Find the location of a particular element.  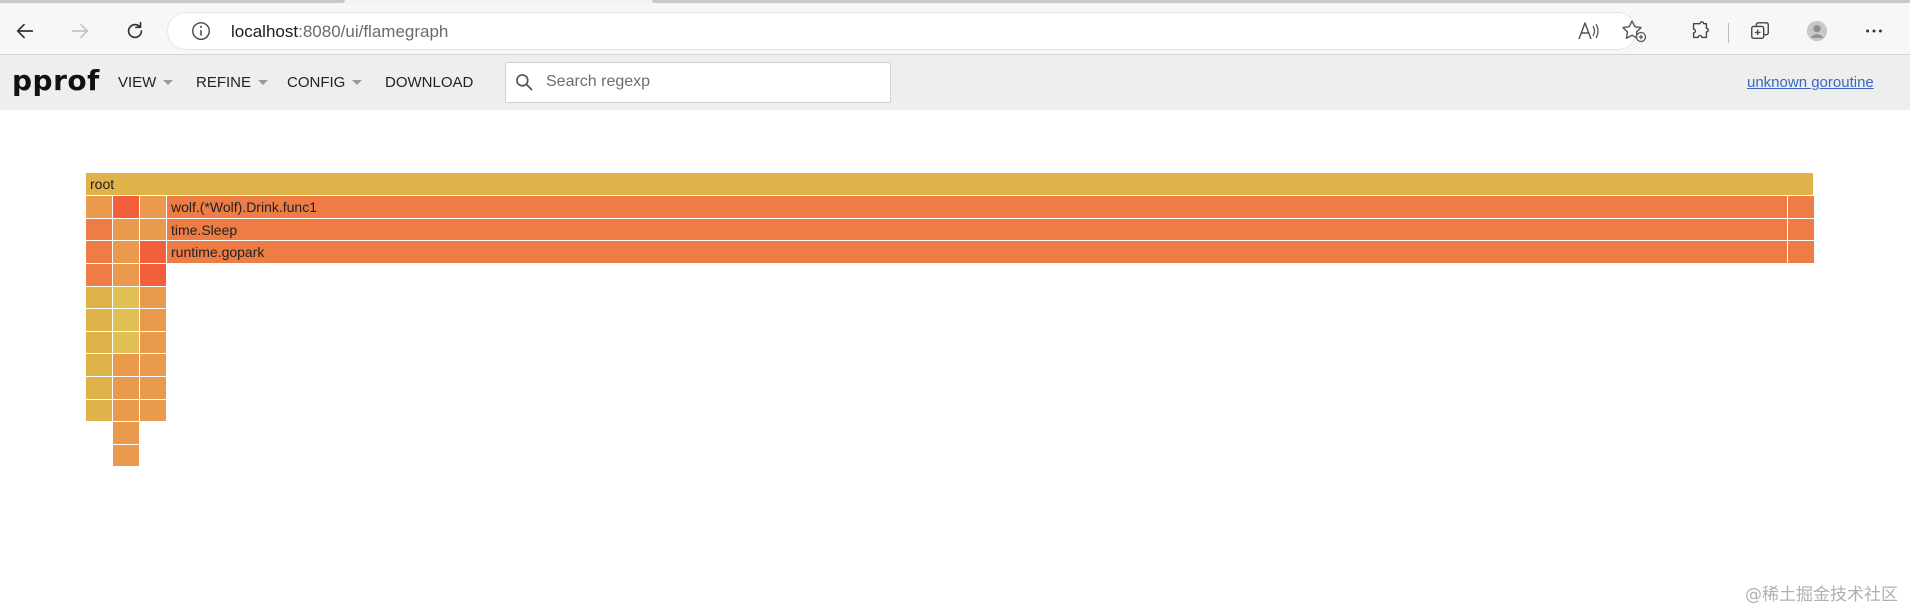

menu-config: CONFIG is located at coordinates (325, 82).